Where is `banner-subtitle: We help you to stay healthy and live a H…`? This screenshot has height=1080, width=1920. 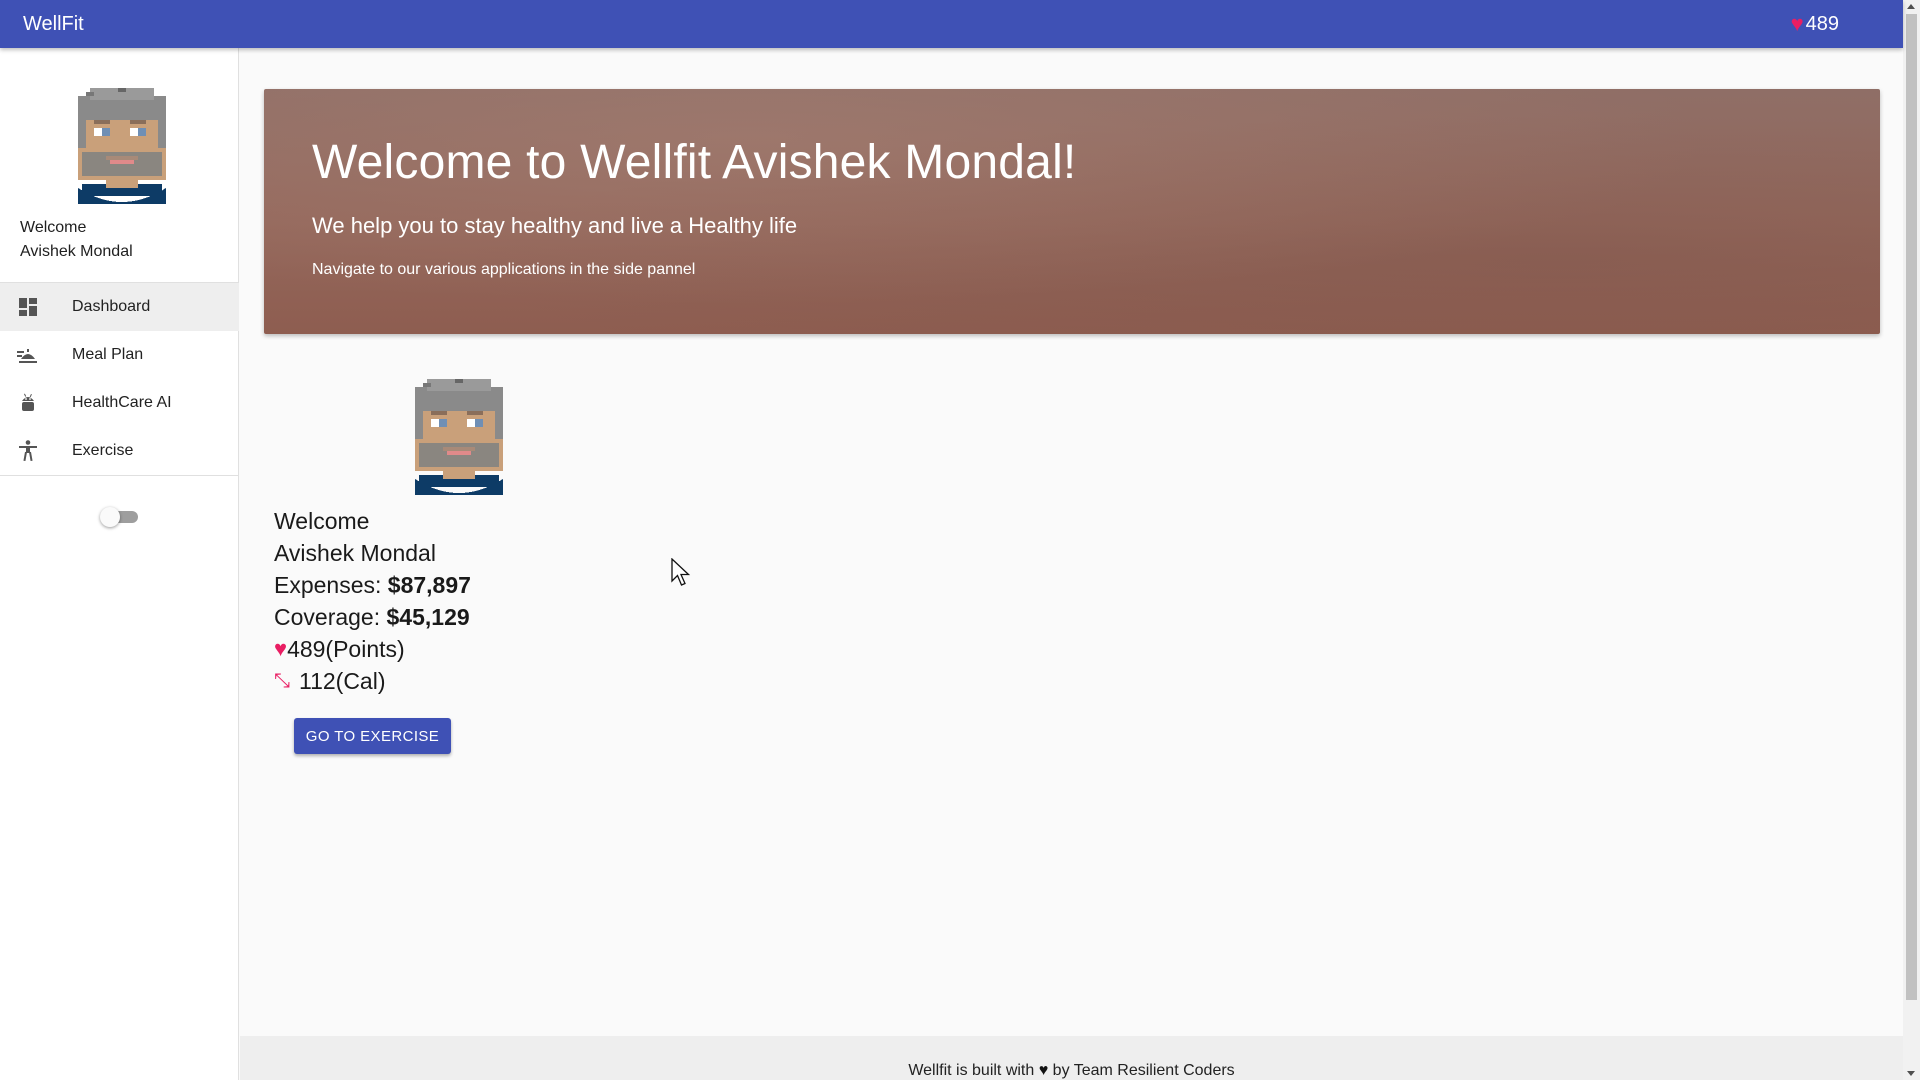
banner-subtitle: We help you to stay healthy and live a H… is located at coordinates (555, 225).